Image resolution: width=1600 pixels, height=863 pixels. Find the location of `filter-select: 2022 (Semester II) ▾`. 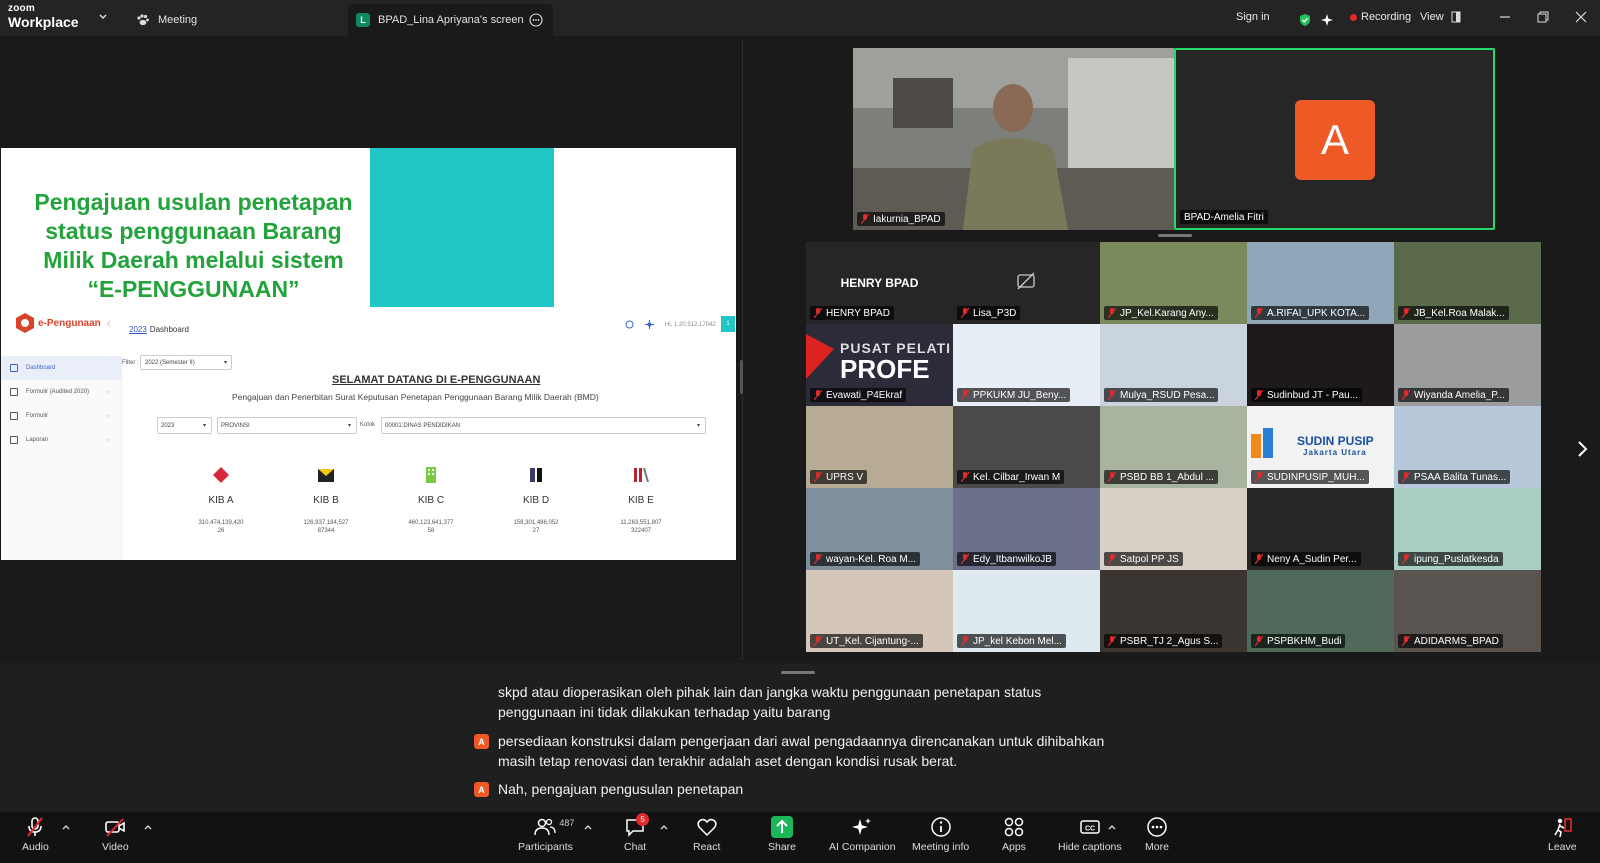

filter-select: 2022 (Semester II) ▾ is located at coordinates (186, 362).